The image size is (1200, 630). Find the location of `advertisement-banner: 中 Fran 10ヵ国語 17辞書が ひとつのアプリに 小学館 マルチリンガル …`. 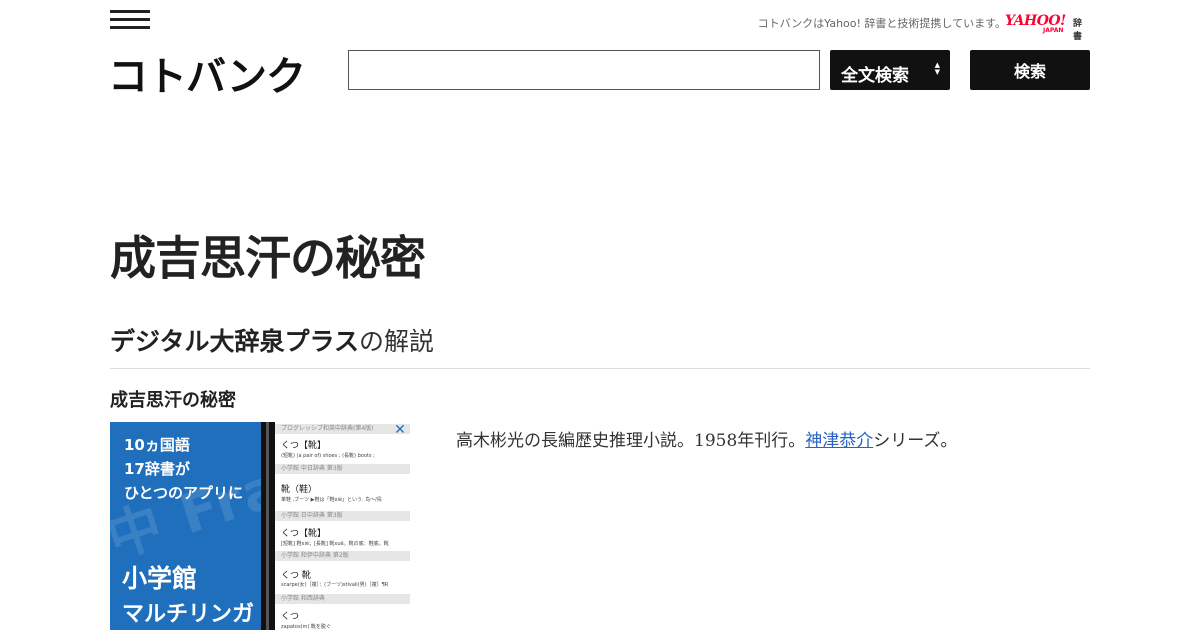

advertisement-banner: 中 Fran 10ヵ国語 17辞書が ひとつのアプリに 小学館 マルチリンガル … is located at coordinates (260, 526).